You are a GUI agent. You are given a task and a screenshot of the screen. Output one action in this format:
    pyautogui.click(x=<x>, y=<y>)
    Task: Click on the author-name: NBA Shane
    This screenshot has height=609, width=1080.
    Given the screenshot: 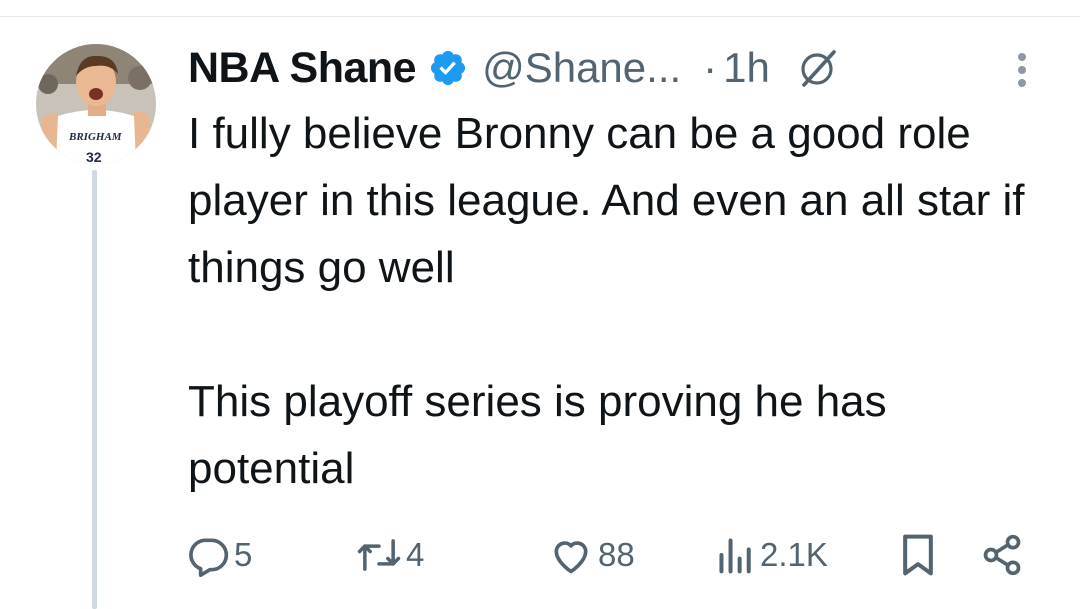 What is the action you would take?
    pyautogui.click(x=302, y=68)
    